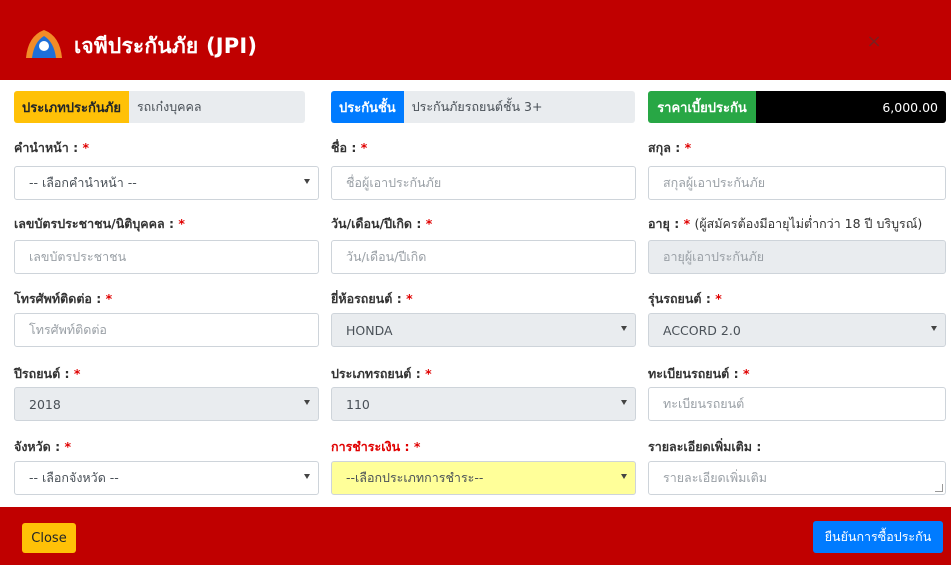  I want to click on first-name-label: ชื่อ : *, so click(349, 147).